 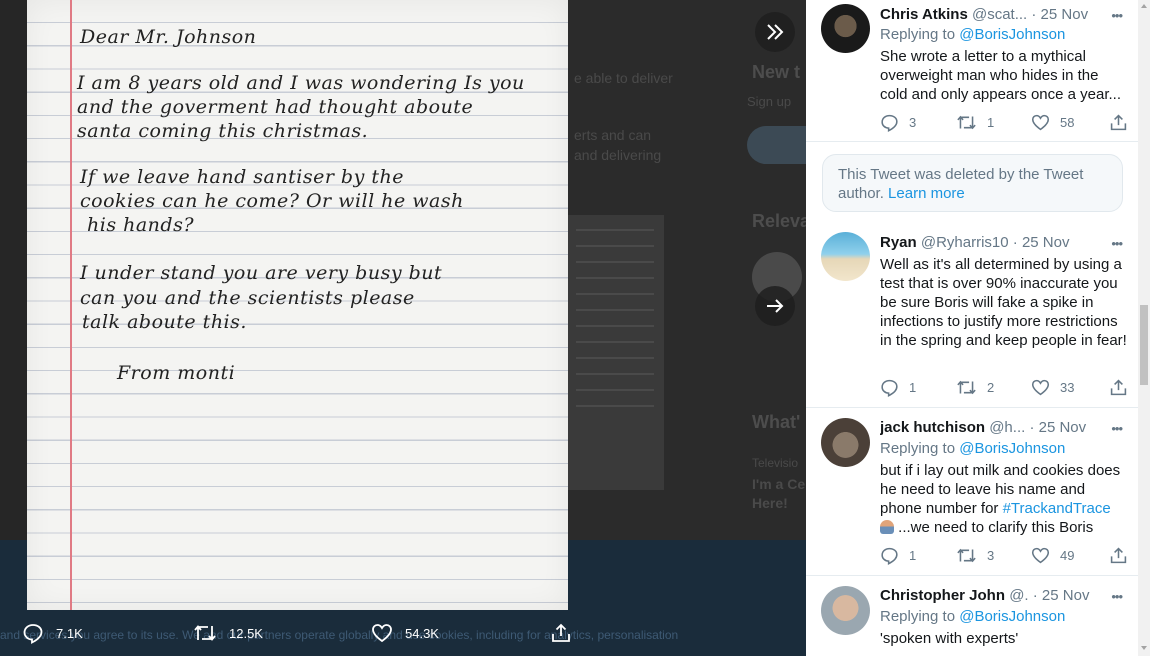 What do you see at coordinates (924, 14) in the screenshot?
I see `author-name: Chris Atkins` at bounding box center [924, 14].